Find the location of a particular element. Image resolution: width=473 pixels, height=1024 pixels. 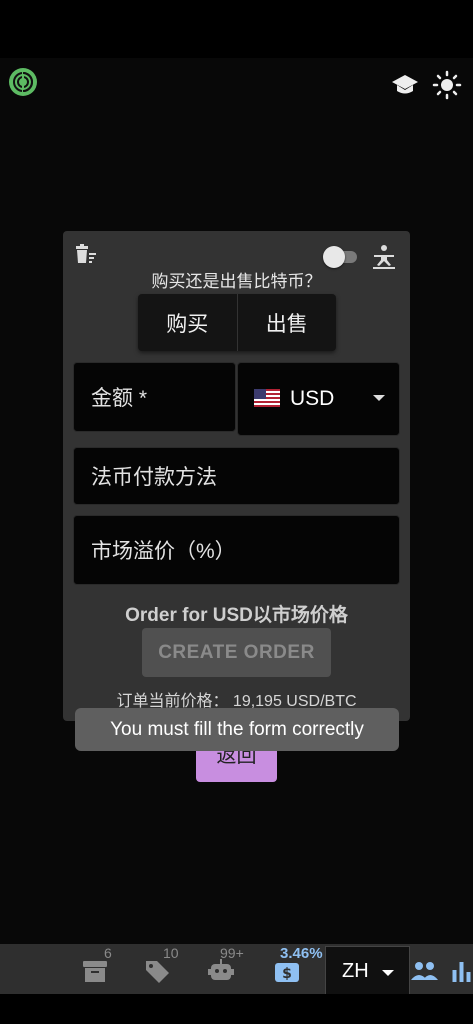

tags-badge: 10 is located at coordinates (171, 953).